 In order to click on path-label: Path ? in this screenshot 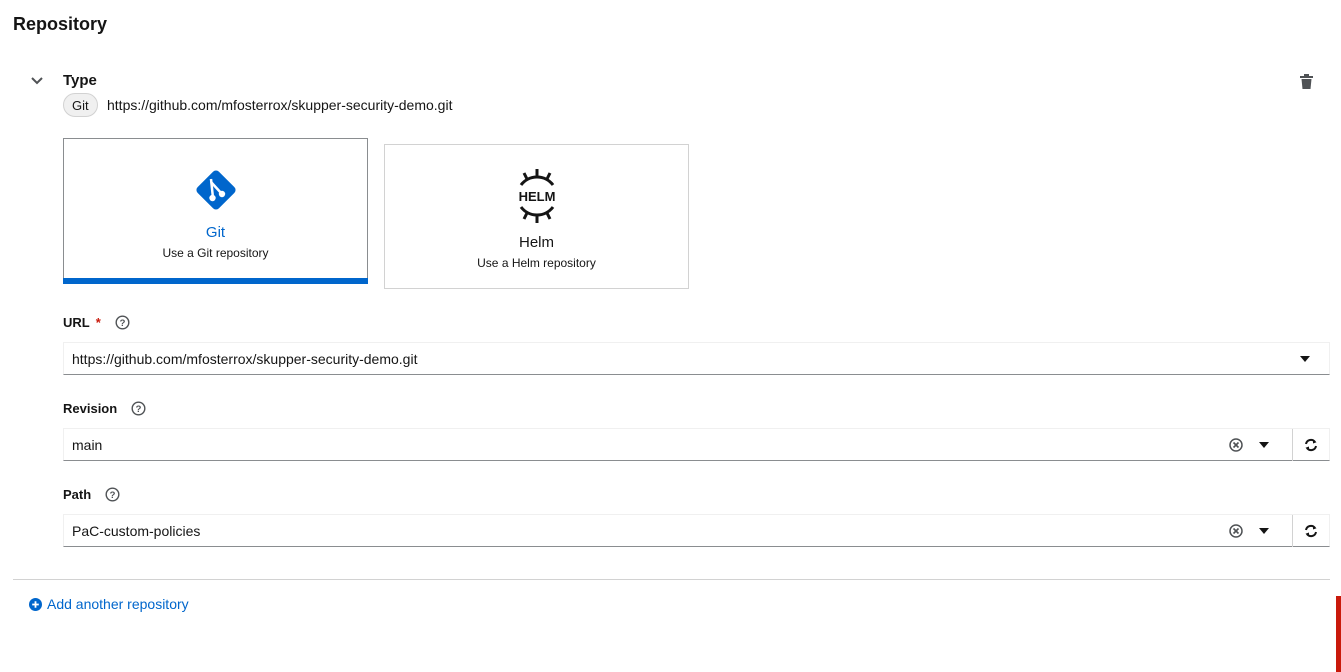, I will do `click(91, 494)`.